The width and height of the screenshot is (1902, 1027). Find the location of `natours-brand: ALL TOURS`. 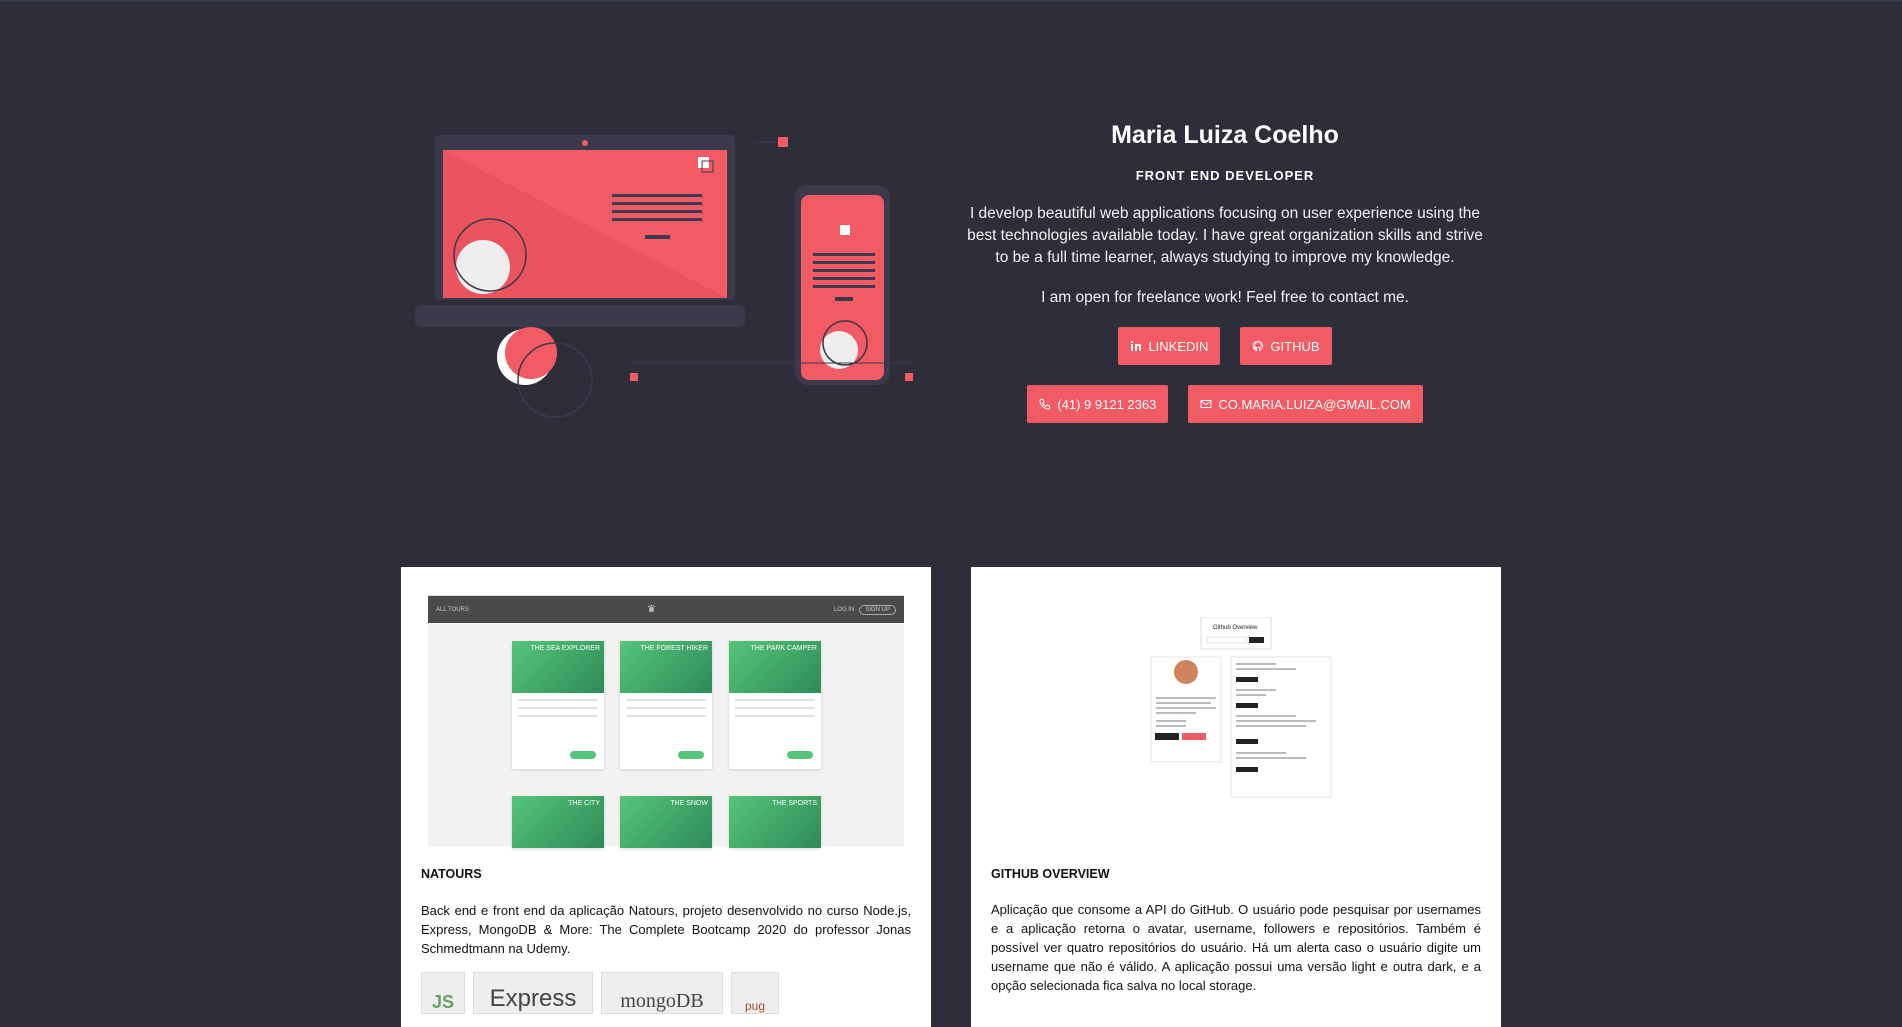

natours-brand: ALL TOURS is located at coordinates (452, 609).